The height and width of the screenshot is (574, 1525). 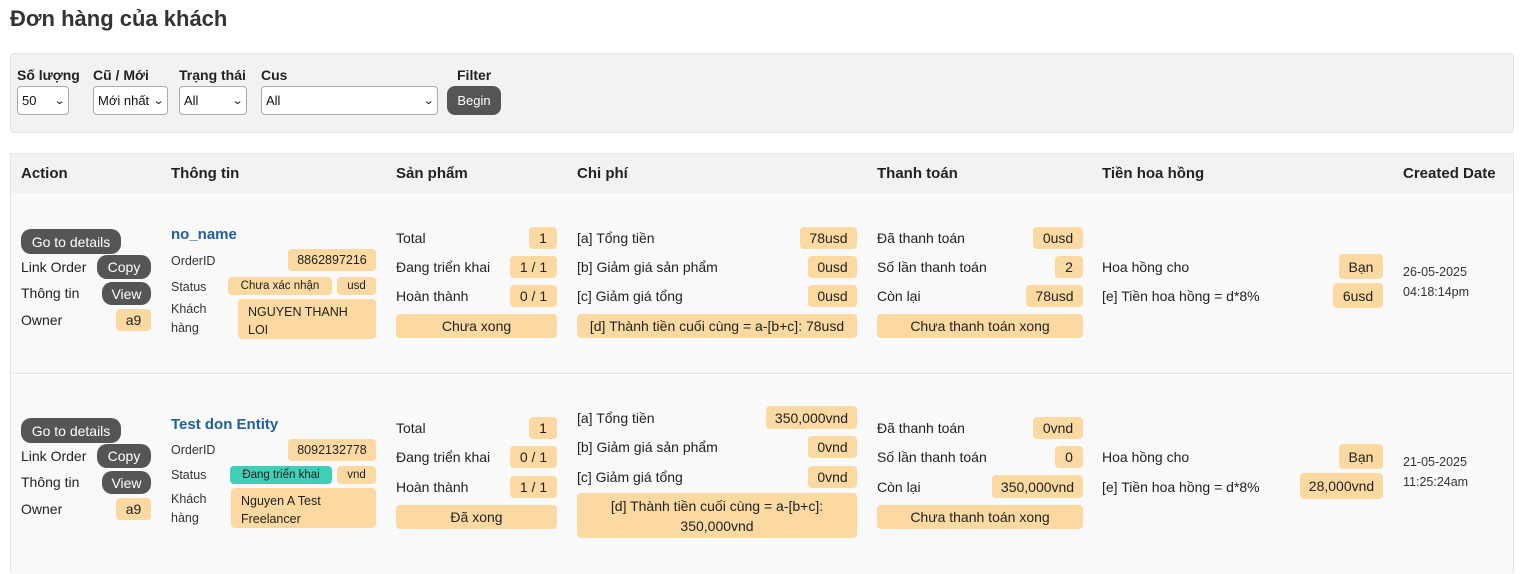 I want to click on cus-filter: Cus All ⌄, so click(x=349, y=90).